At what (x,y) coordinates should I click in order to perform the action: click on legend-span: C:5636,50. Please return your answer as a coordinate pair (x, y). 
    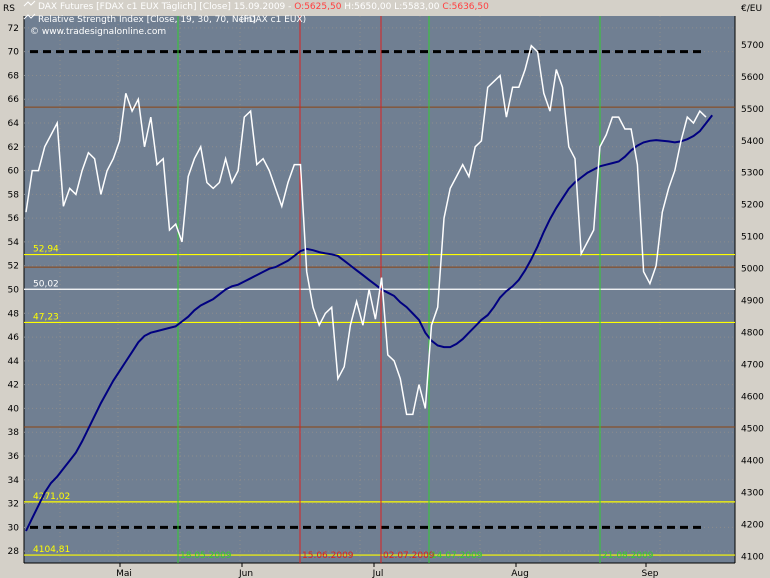
    Looking at the image, I should click on (465, 7).